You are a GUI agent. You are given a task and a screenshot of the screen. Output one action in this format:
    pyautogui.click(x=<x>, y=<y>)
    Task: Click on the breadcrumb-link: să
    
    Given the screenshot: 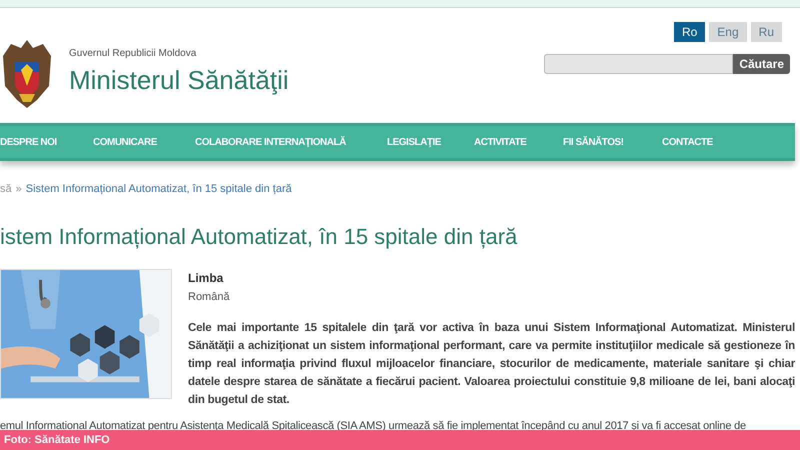 What is the action you would take?
    pyautogui.click(x=6, y=189)
    